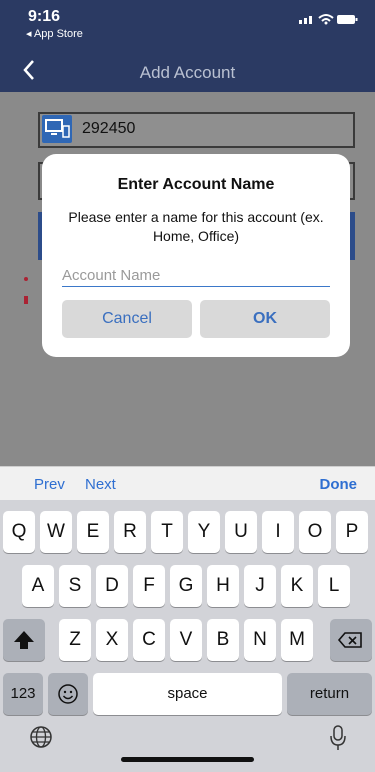 Image resolution: width=375 pixels, height=772 pixels. I want to click on key-r: R, so click(130, 532).